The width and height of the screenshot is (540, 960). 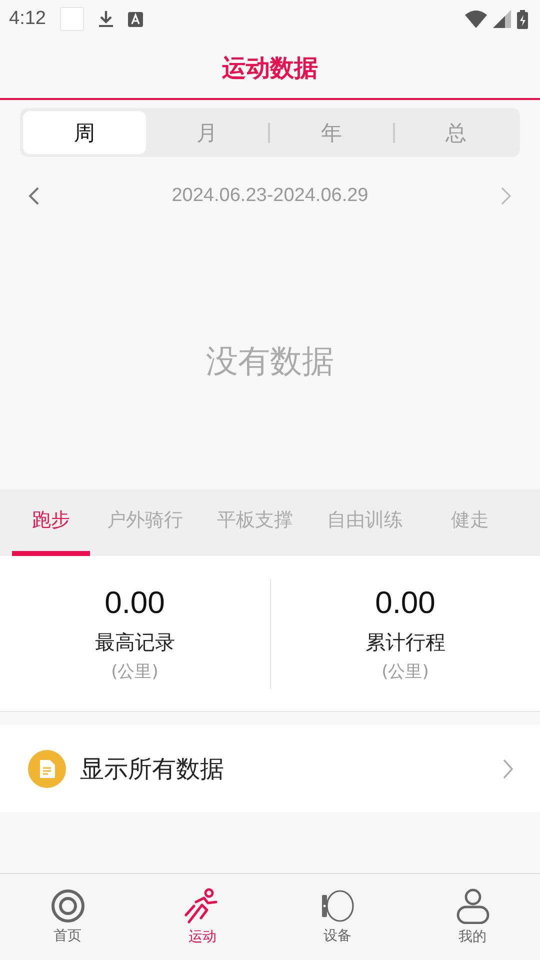 What do you see at coordinates (270, 768) in the screenshot?
I see `show-all-row: 显示所有数据` at bounding box center [270, 768].